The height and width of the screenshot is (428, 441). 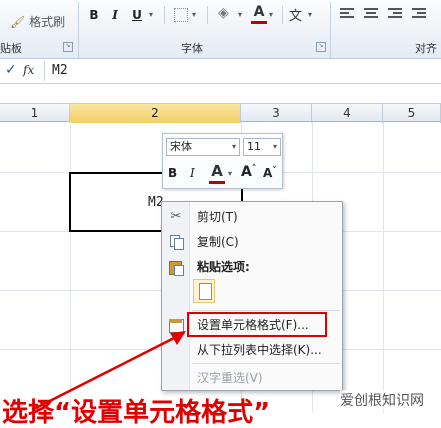 What do you see at coordinates (254, 146) in the screenshot?
I see `font-size-value: 11` at bounding box center [254, 146].